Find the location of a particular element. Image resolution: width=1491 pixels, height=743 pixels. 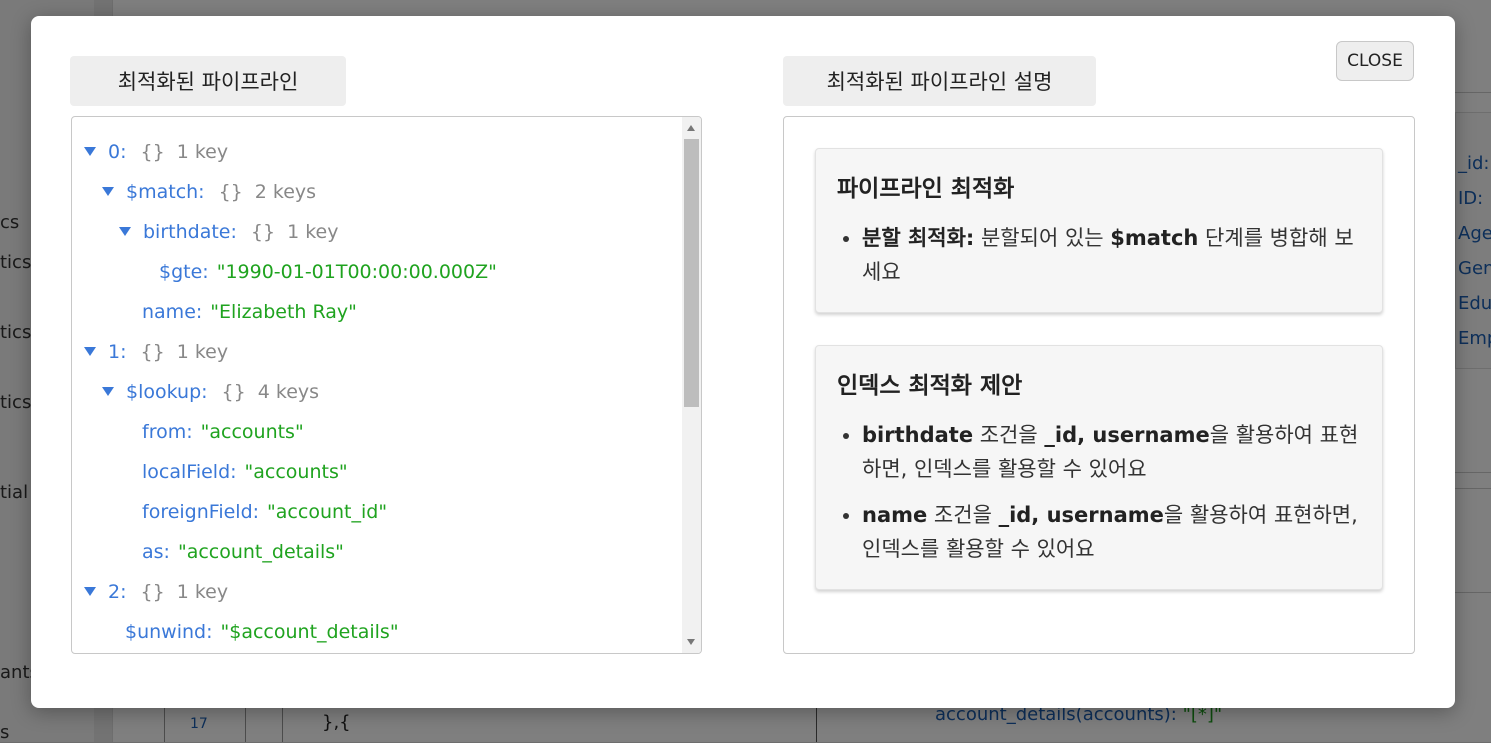

json-node: birthdate: {} 1 key is located at coordinates (228, 232).